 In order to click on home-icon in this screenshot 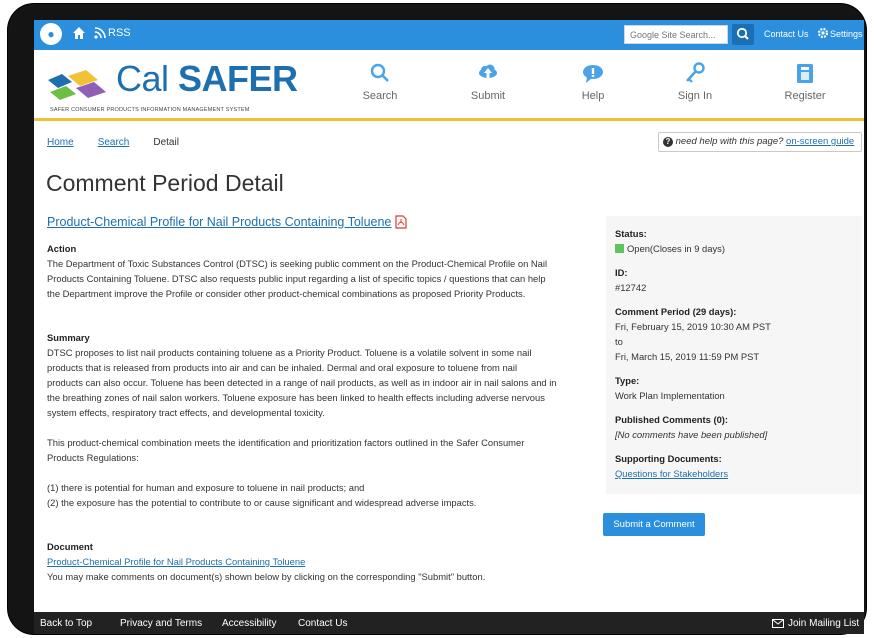, I will do `click(79, 33)`.